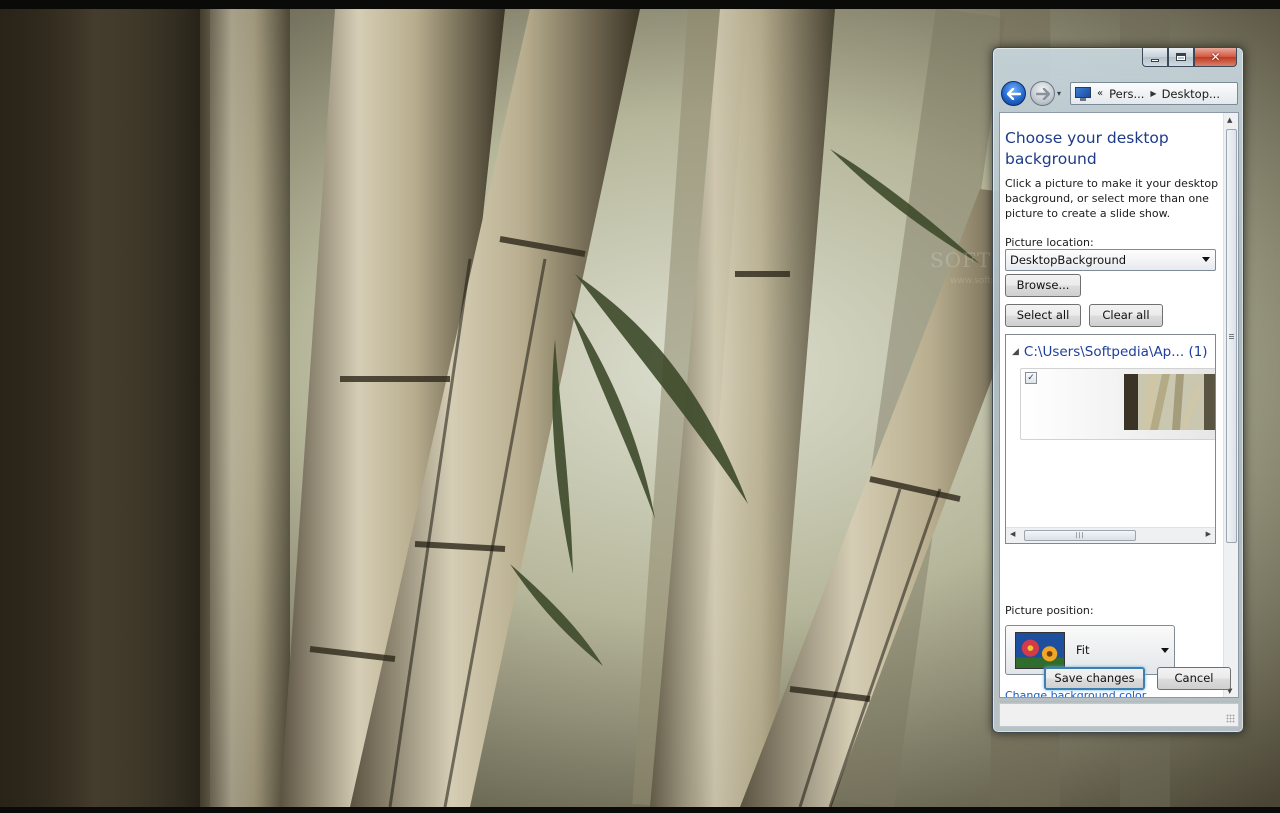 Image resolution: width=1280 pixels, height=813 pixels. I want to click on page-title: Choose your desktop background, so click(1087, 148).